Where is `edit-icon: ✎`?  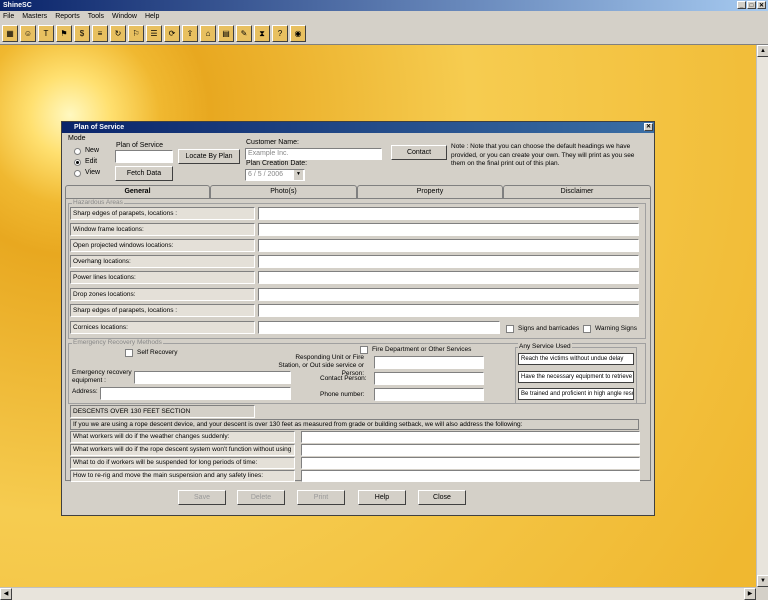
edit-icon: ✎ is located at coordinates (244, 33).